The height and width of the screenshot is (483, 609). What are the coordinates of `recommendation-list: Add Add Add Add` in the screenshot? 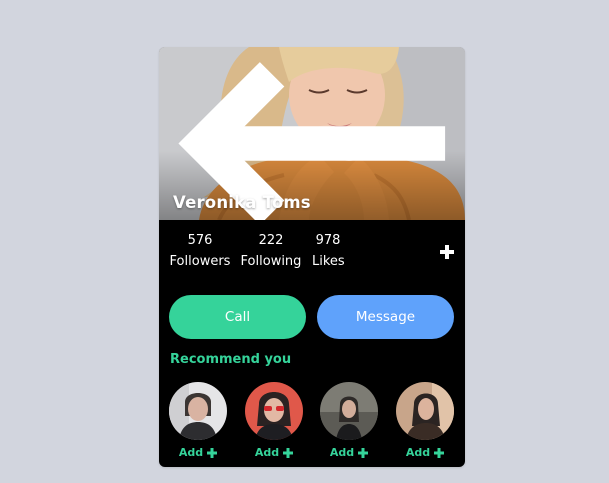 It's located at (312, 422).